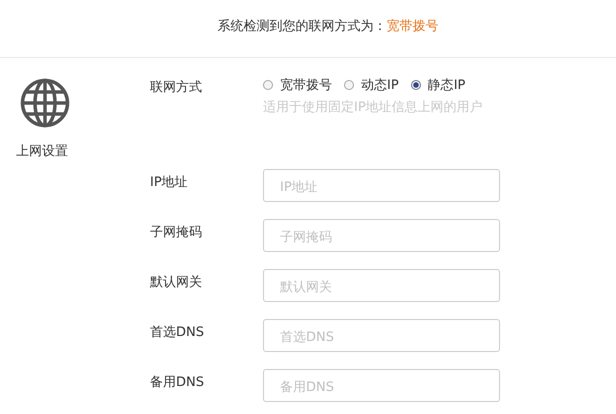 This screenshot has height=414, width=616. Describe the element at coordinates (45, 103) in the screenshot. I see `globe-icon` at that location.